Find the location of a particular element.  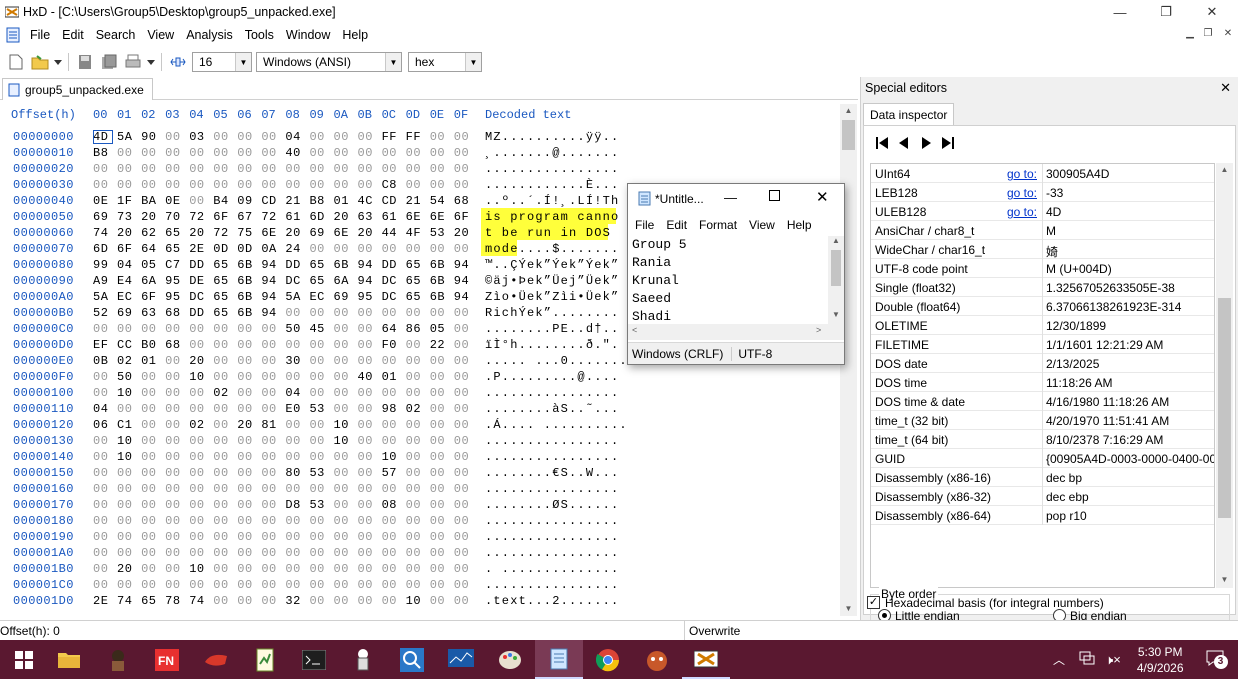

hex-byte: 94 is located at coordinates (464, 297).